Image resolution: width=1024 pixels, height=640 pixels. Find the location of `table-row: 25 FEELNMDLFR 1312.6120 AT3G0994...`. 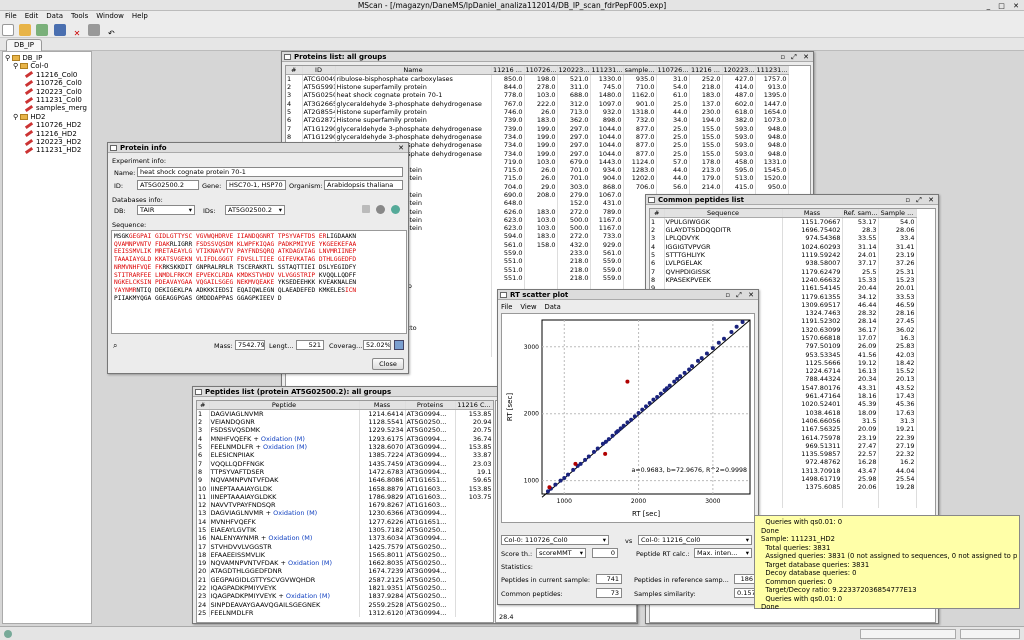

table-row: 25 FEELNMDLFR 1312.6120 AT3G0994... is located at coordinates (345, 613).